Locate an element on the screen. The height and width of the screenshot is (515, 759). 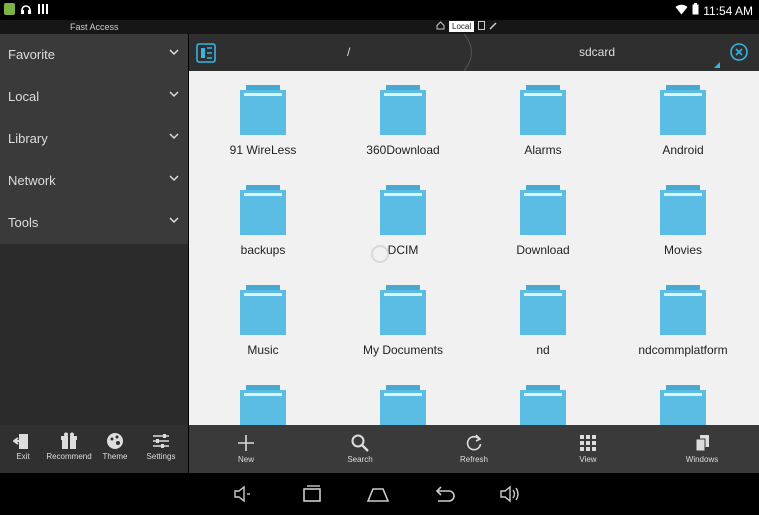
close-icon is located at coordinates (739, 52).